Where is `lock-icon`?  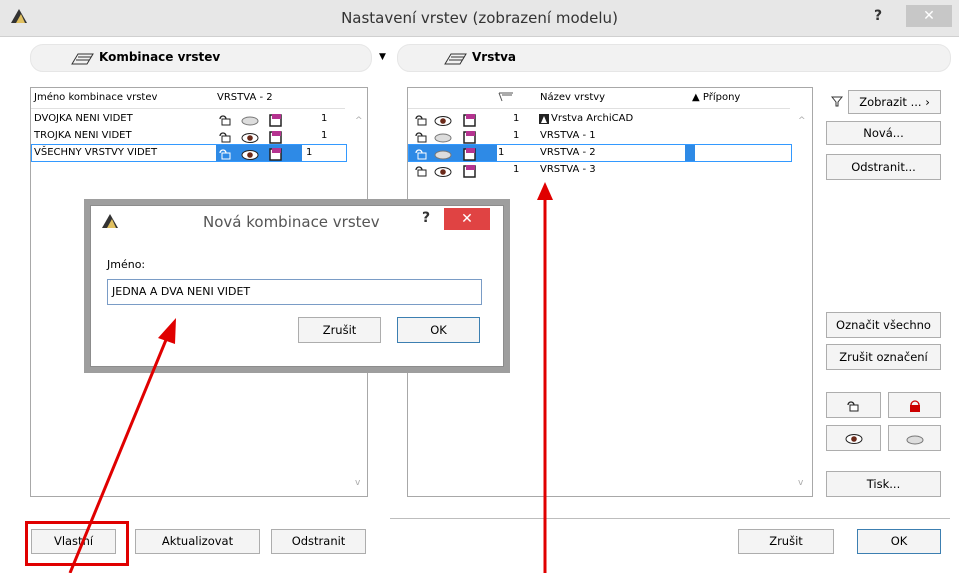 lock-icon is located at coordinates (915, 406).